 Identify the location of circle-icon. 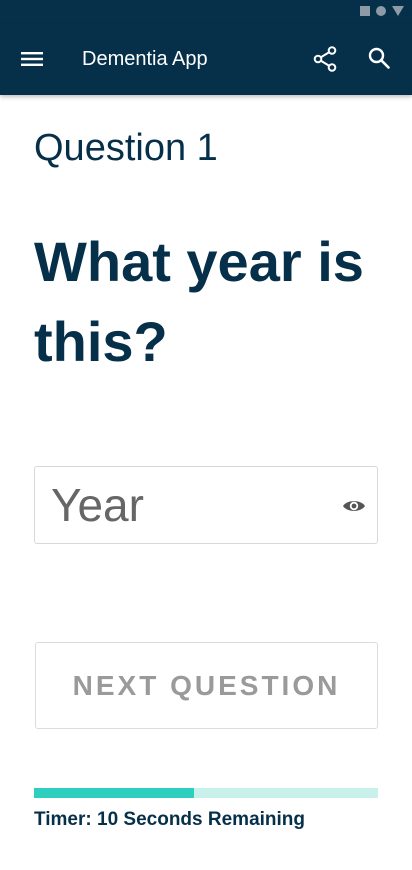
(381, 11).